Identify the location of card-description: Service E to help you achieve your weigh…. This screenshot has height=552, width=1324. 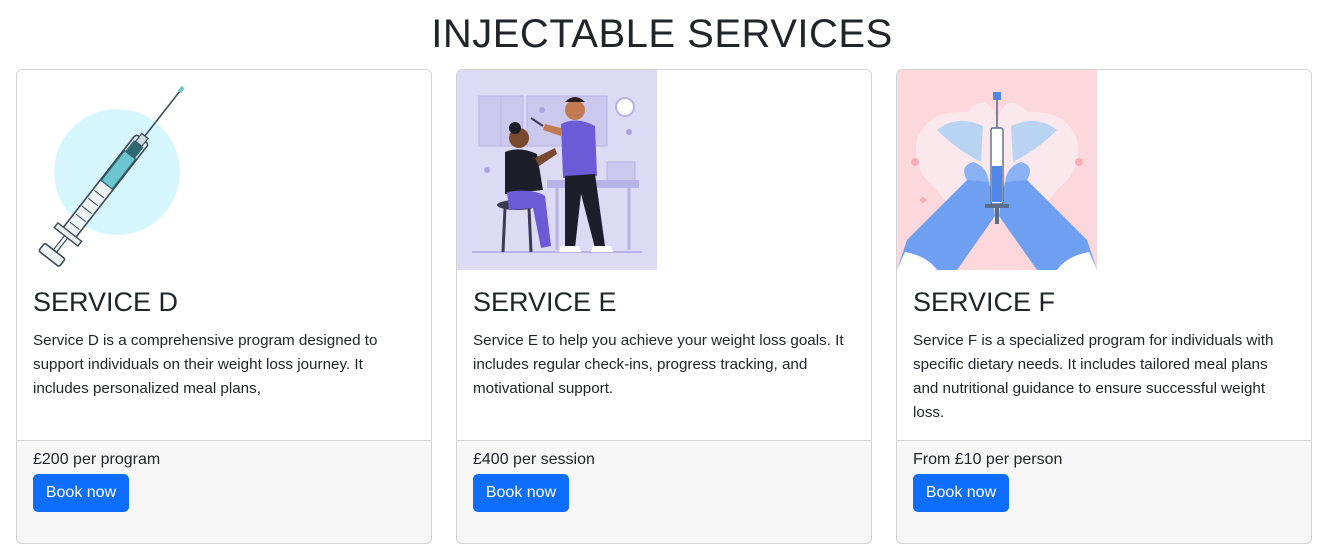
(658, 364).